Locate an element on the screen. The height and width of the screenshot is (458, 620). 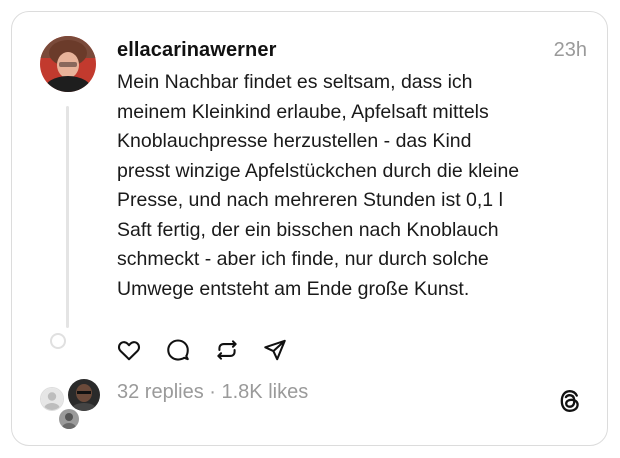
author-username: ellacarinawerner is located at coordinates (196, 50).